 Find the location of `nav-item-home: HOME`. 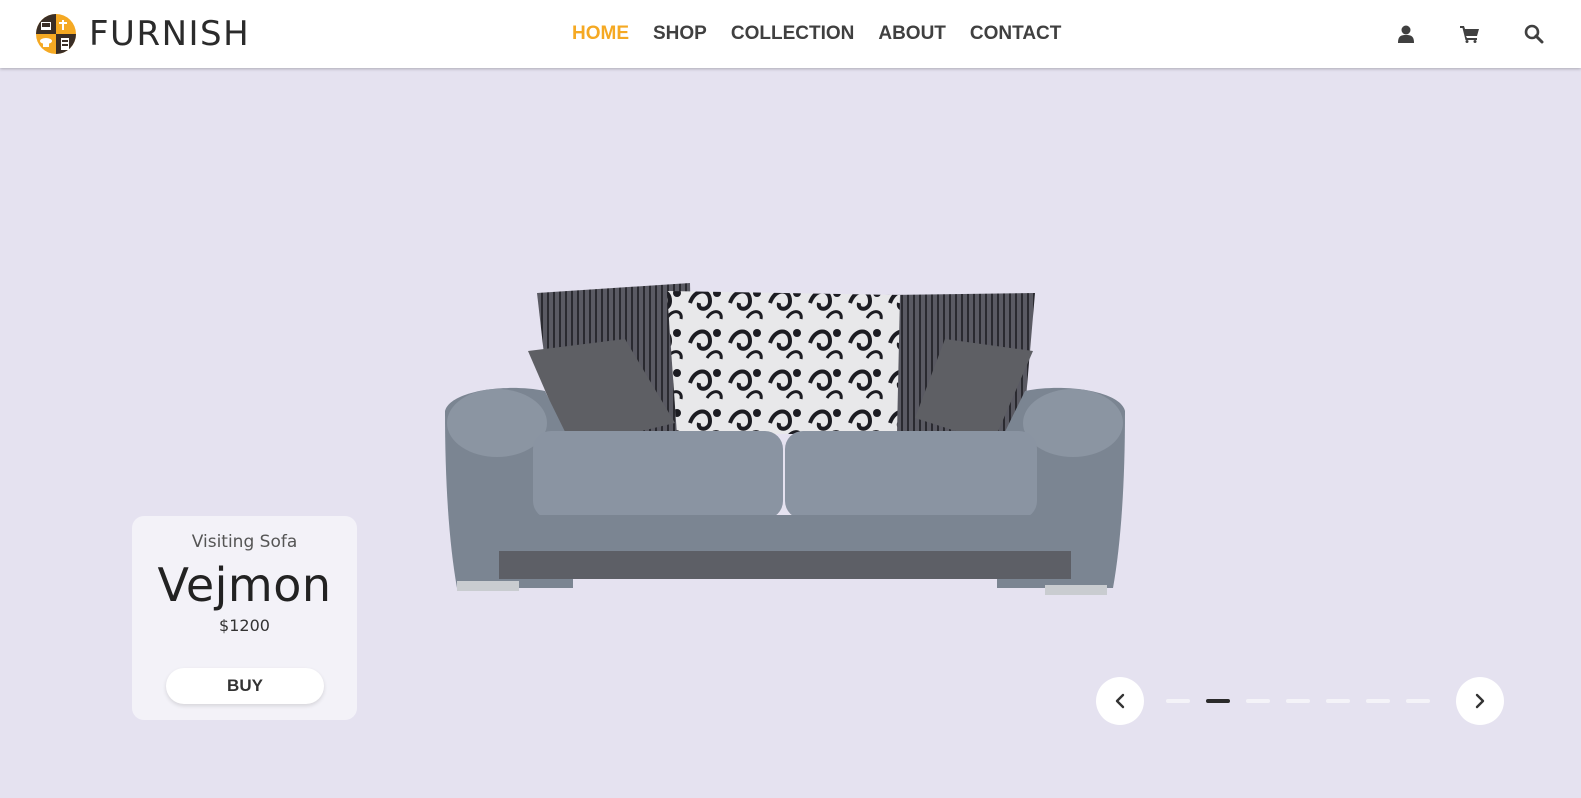

nav-item-home: HOME is located at coordinates (600, 34).